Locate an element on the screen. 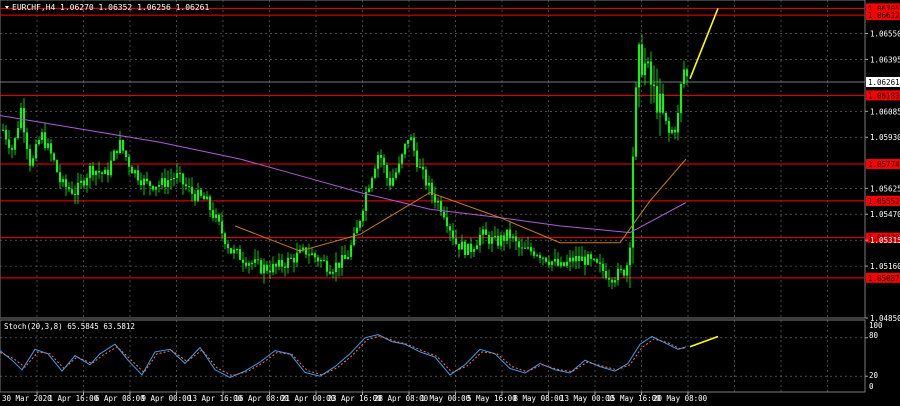 The height and width of the screenshot is (406, 900). time-axis-label: 9 Apr 00:00 is located at coordinates (167, 398).